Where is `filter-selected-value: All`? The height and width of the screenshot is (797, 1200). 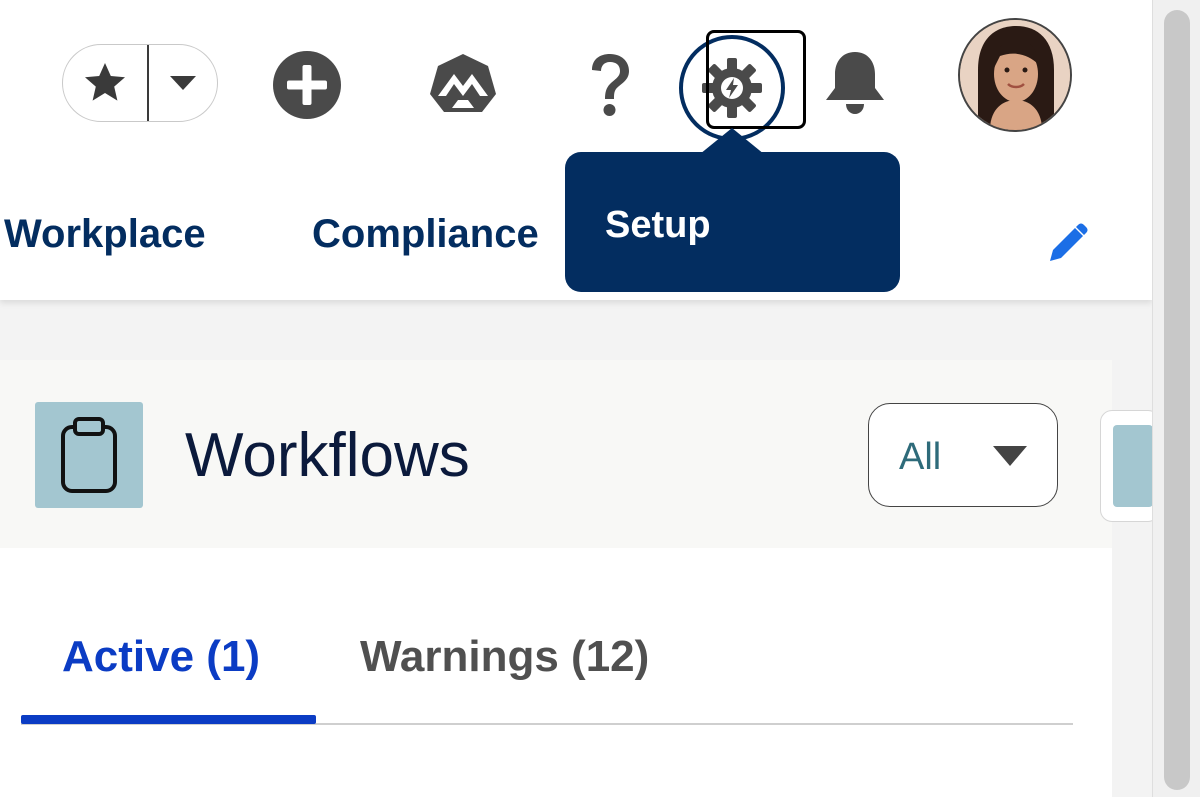 filter-selected-value: All is located at coordinates (920, 457).